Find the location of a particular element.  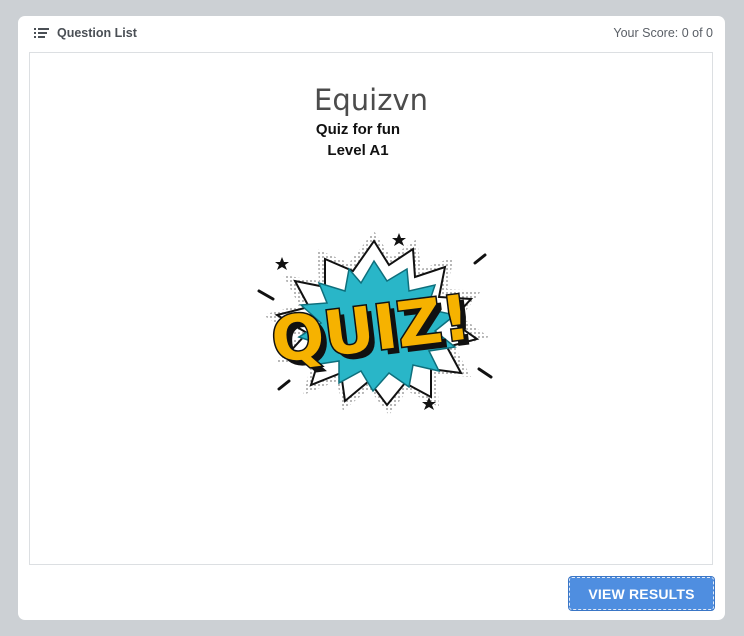

subtitle-line-2: Level A1 is located at coordinates (358, 150).